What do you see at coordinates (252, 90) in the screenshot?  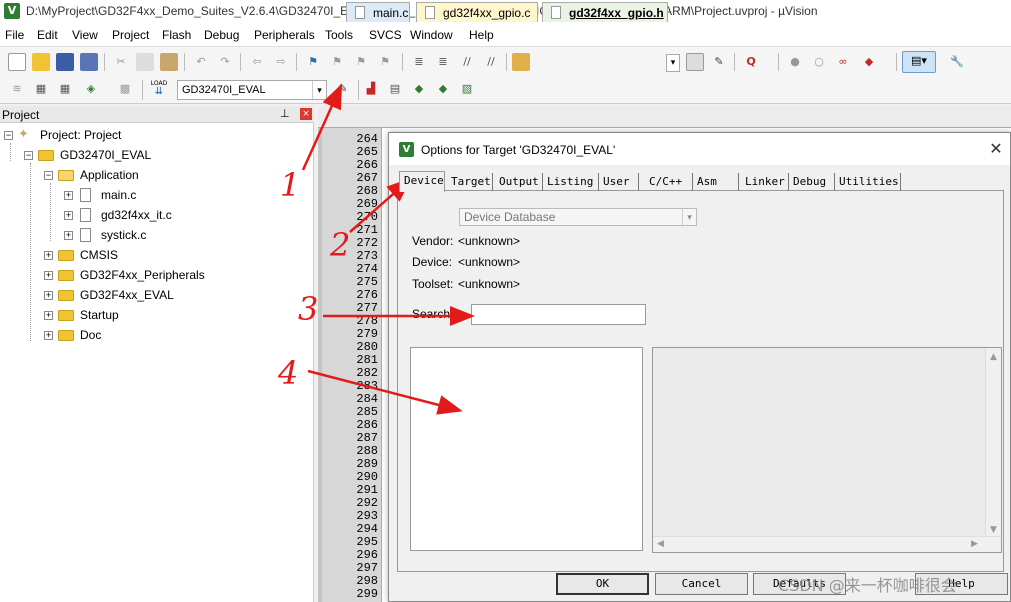 I see `target-select: GD32470I_EVAL ▾` at bounding box center [252, 90].